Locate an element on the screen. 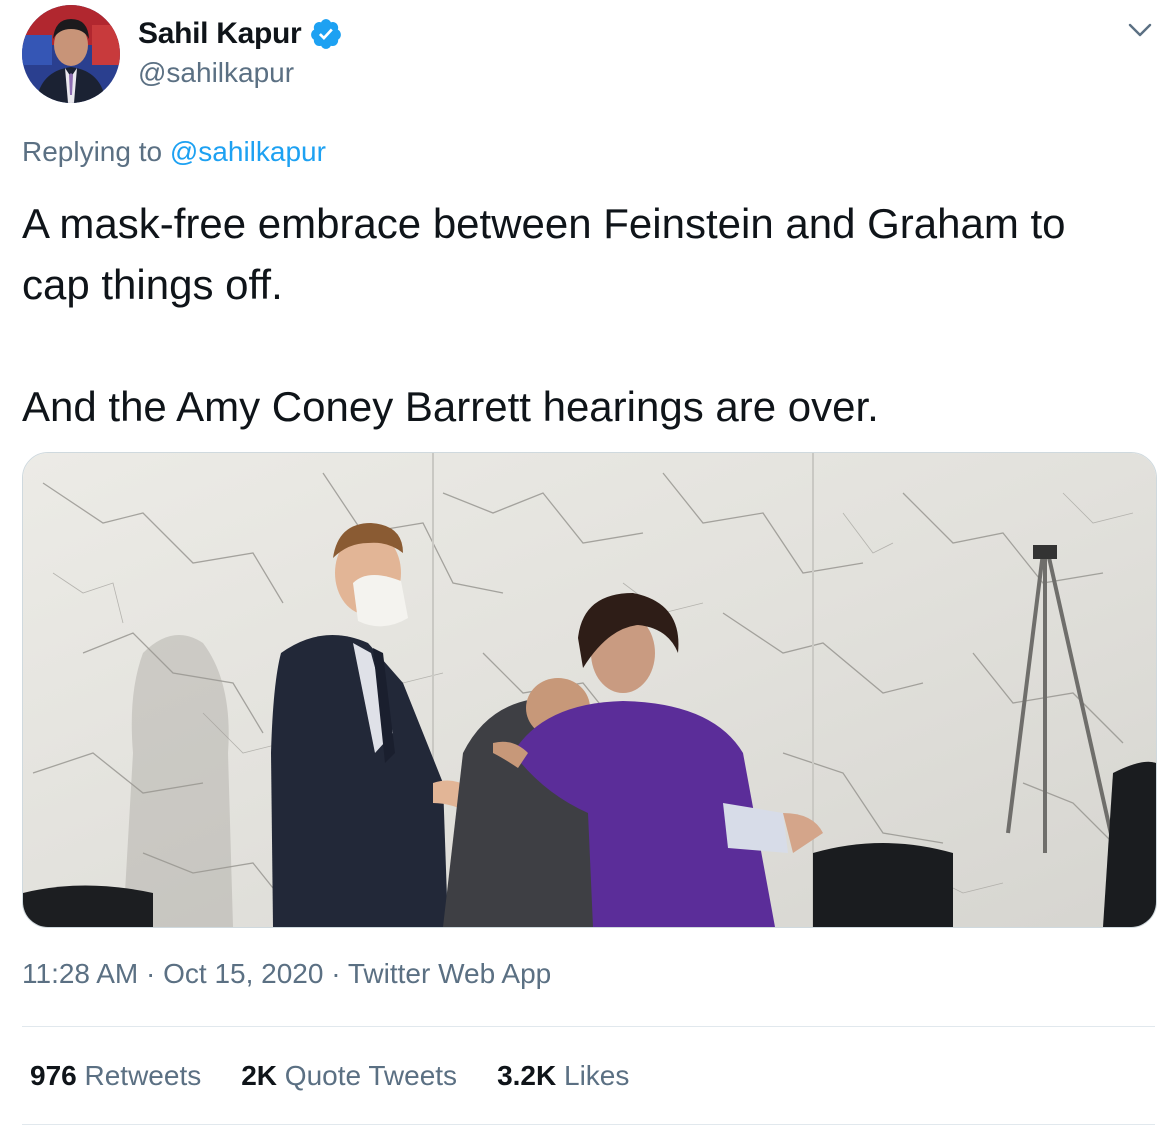 The image size is (1175, 1128). chevron-down-icon is located at coordinates (1140, 30).